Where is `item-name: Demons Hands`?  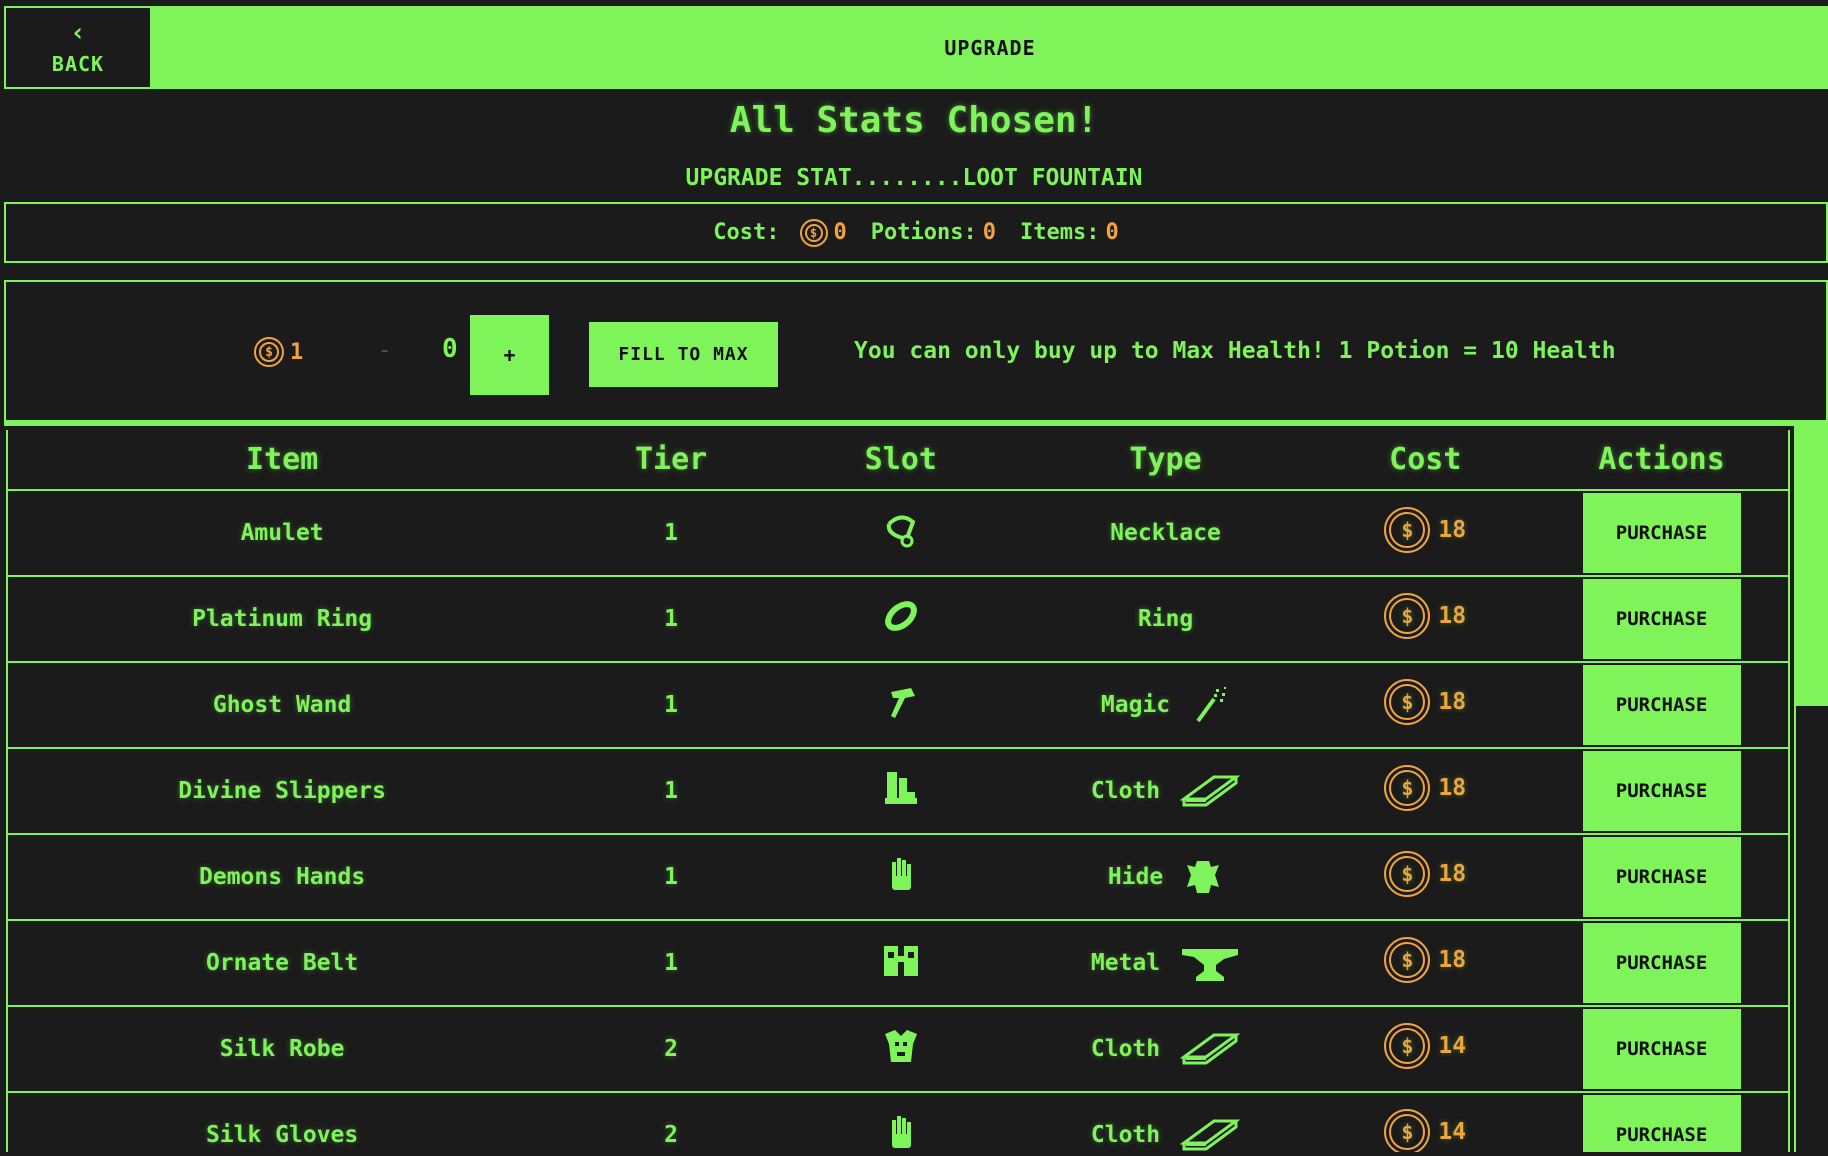
item-name: Demons Hands is located at coordinates (282, 877).